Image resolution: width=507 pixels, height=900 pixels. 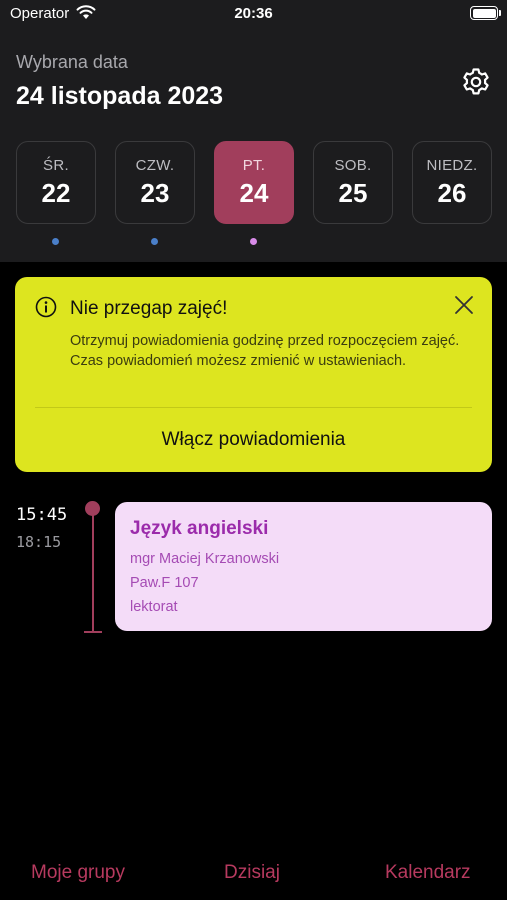 What do you see at coordinates (199, 528) in the screenshot?
I see `class-title: Język angielski` at bounding box center [199, 528].